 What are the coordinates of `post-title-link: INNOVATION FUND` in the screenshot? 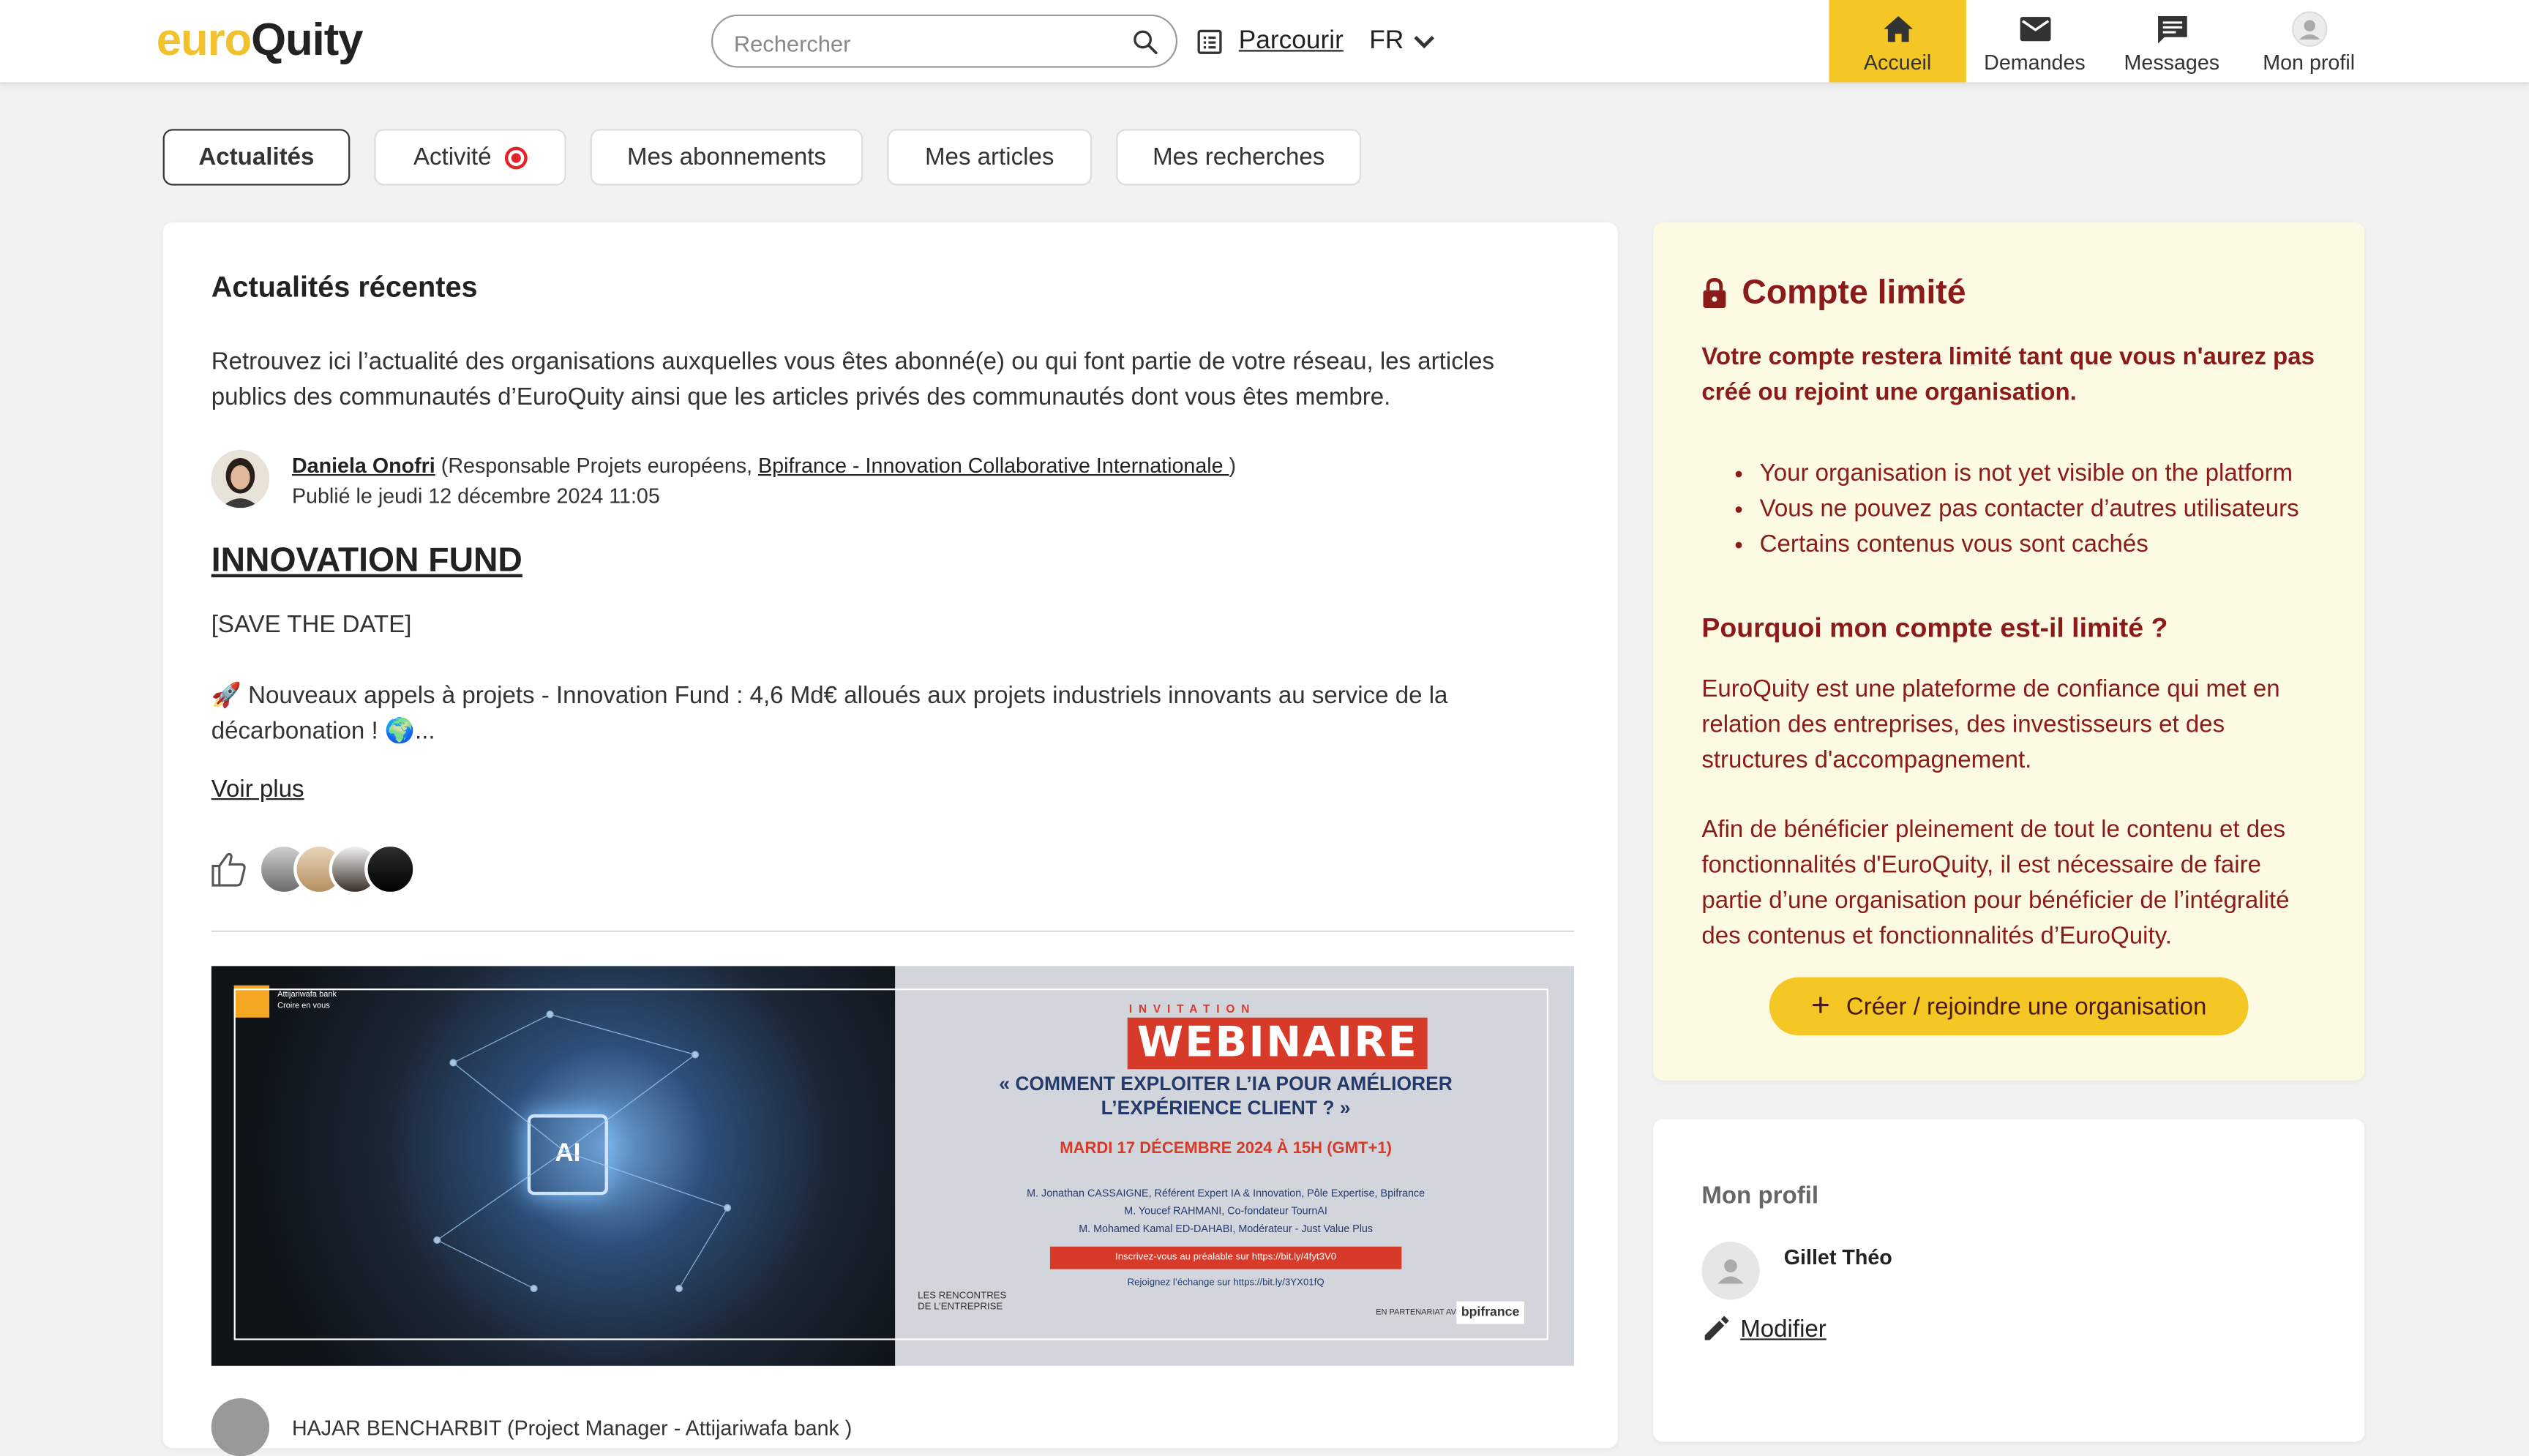 It's located at (366, 561).